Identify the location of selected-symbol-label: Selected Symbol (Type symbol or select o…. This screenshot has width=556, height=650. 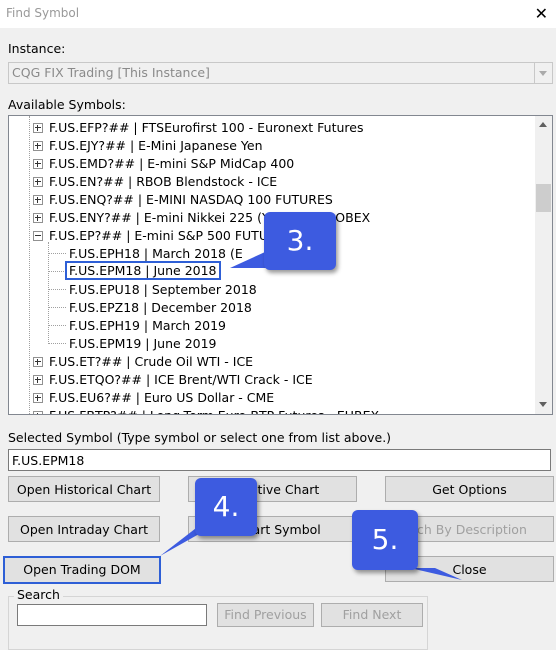
(200, 437).